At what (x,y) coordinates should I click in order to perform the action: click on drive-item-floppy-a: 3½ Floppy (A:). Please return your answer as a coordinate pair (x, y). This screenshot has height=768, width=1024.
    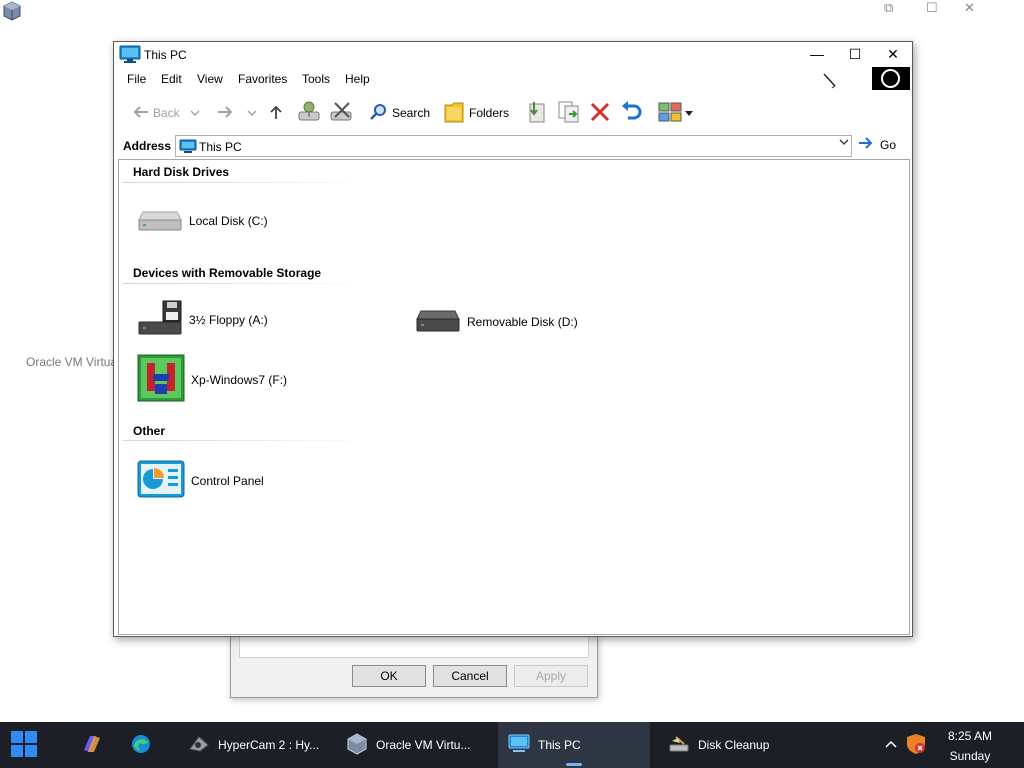
    Looking at the image, I should click on (202, 319).